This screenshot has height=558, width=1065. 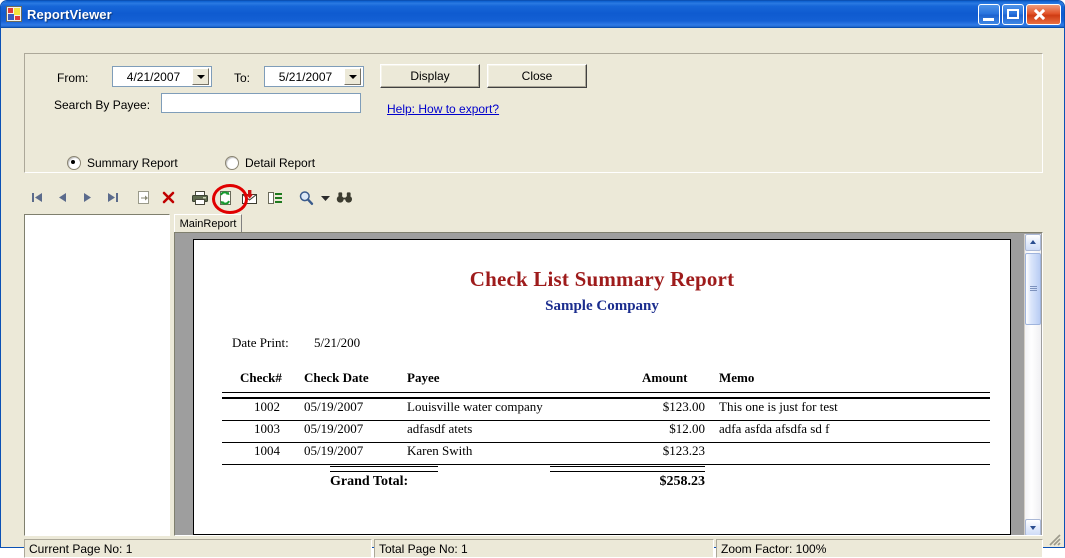 What do you see at coordinates (260, 342) in the screenshot?
I see `date-print-label: Date Print:` at bounding box center [260, 342].